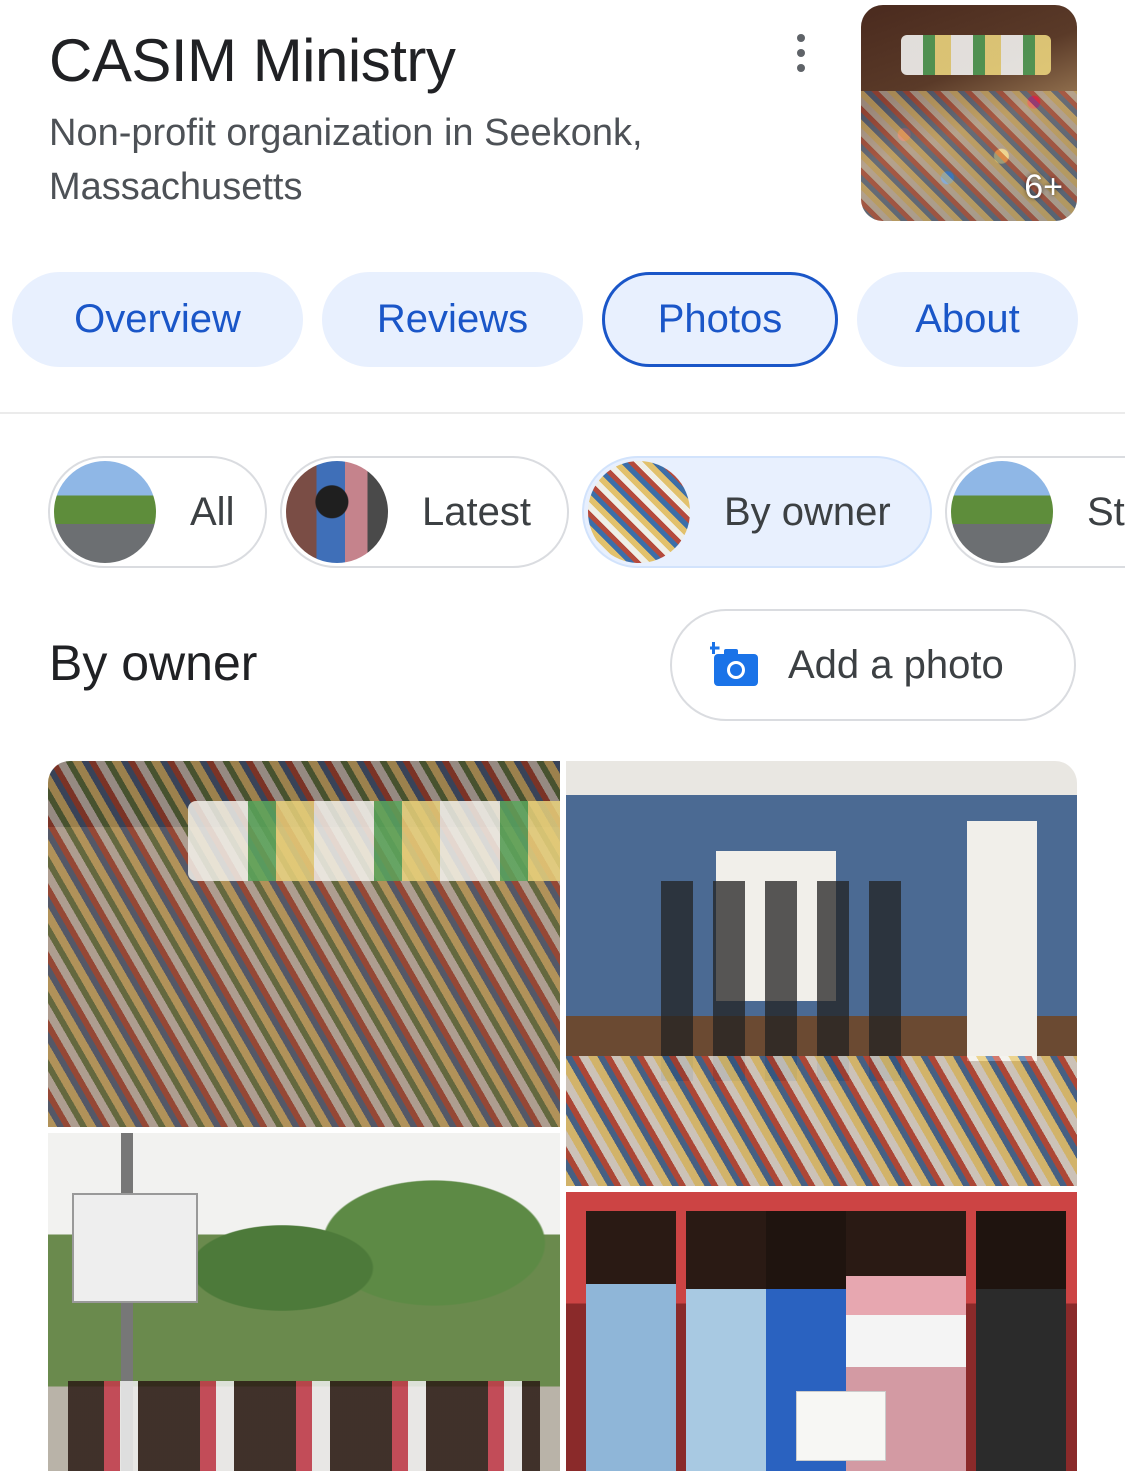 The width and height of the screenshot is (1125, 1471). I want to click on chip-label: All, so click(212, 511).